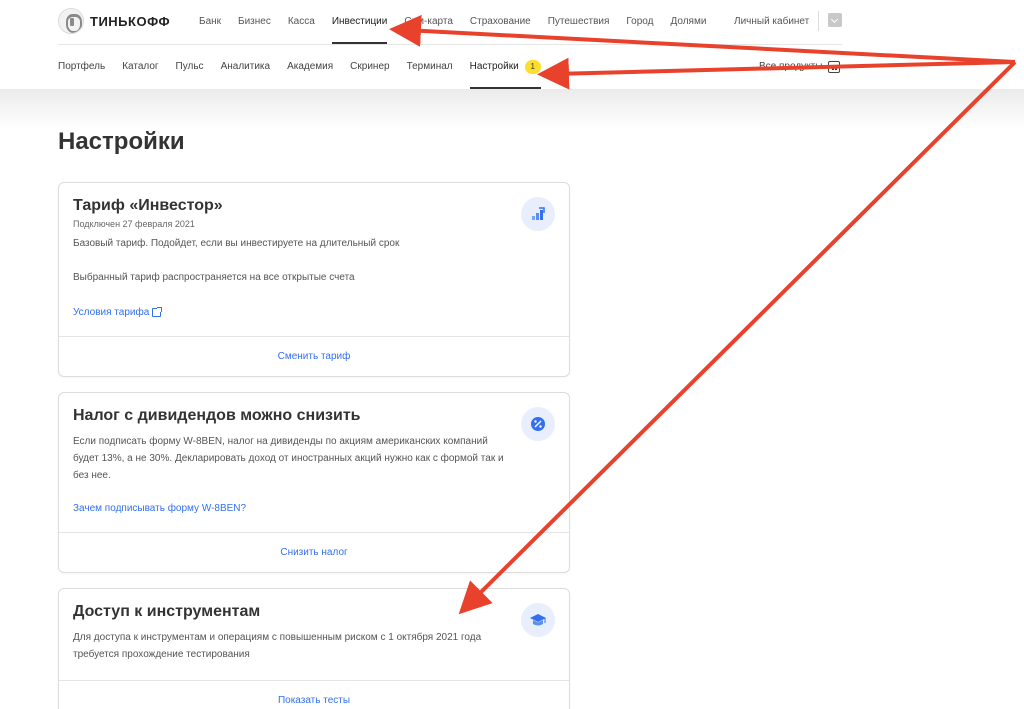  What do you see at coordinates (130, 21) in the screenshot?
I see `logo-text: ТИНЬКОФФ` at bounding box center [130, 21].